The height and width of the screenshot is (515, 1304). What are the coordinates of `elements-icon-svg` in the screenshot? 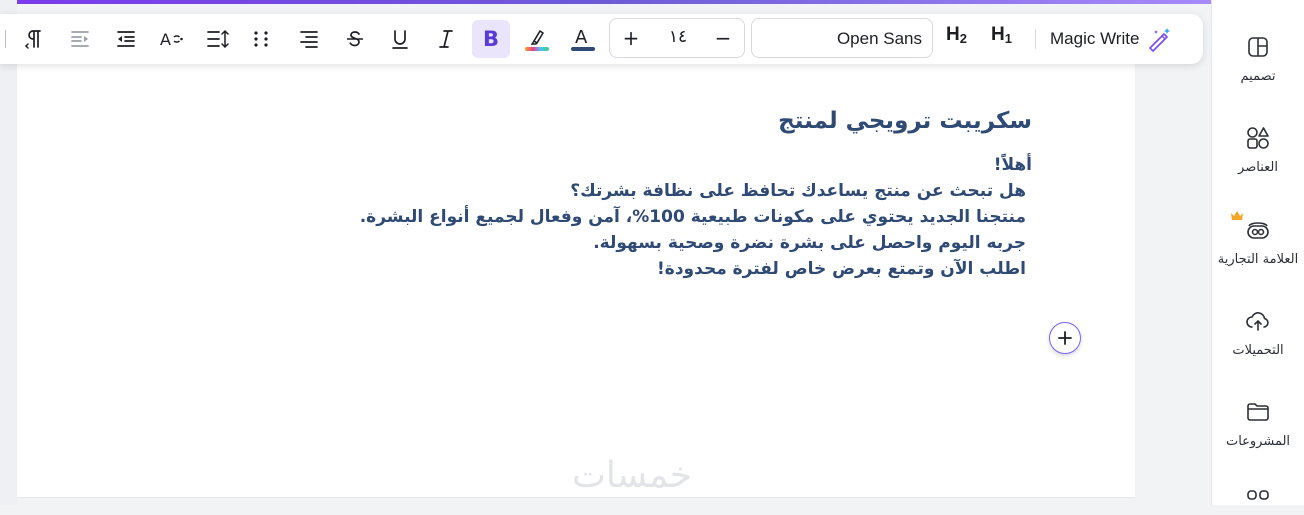 It's located at (1258, 138).